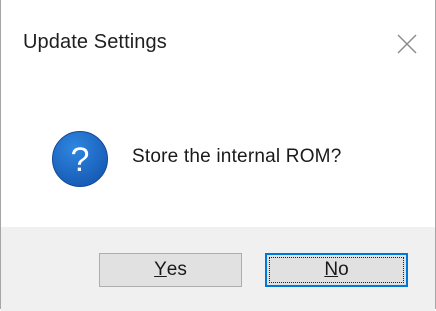  I want to click on question-icon: ?, so click(80, 159).